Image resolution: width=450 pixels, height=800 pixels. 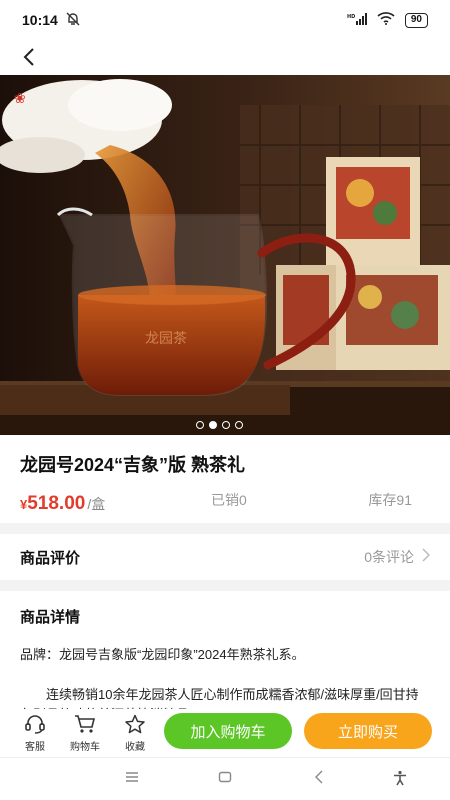 I want to click on signal-label: HD, so click(x=351, y=17).